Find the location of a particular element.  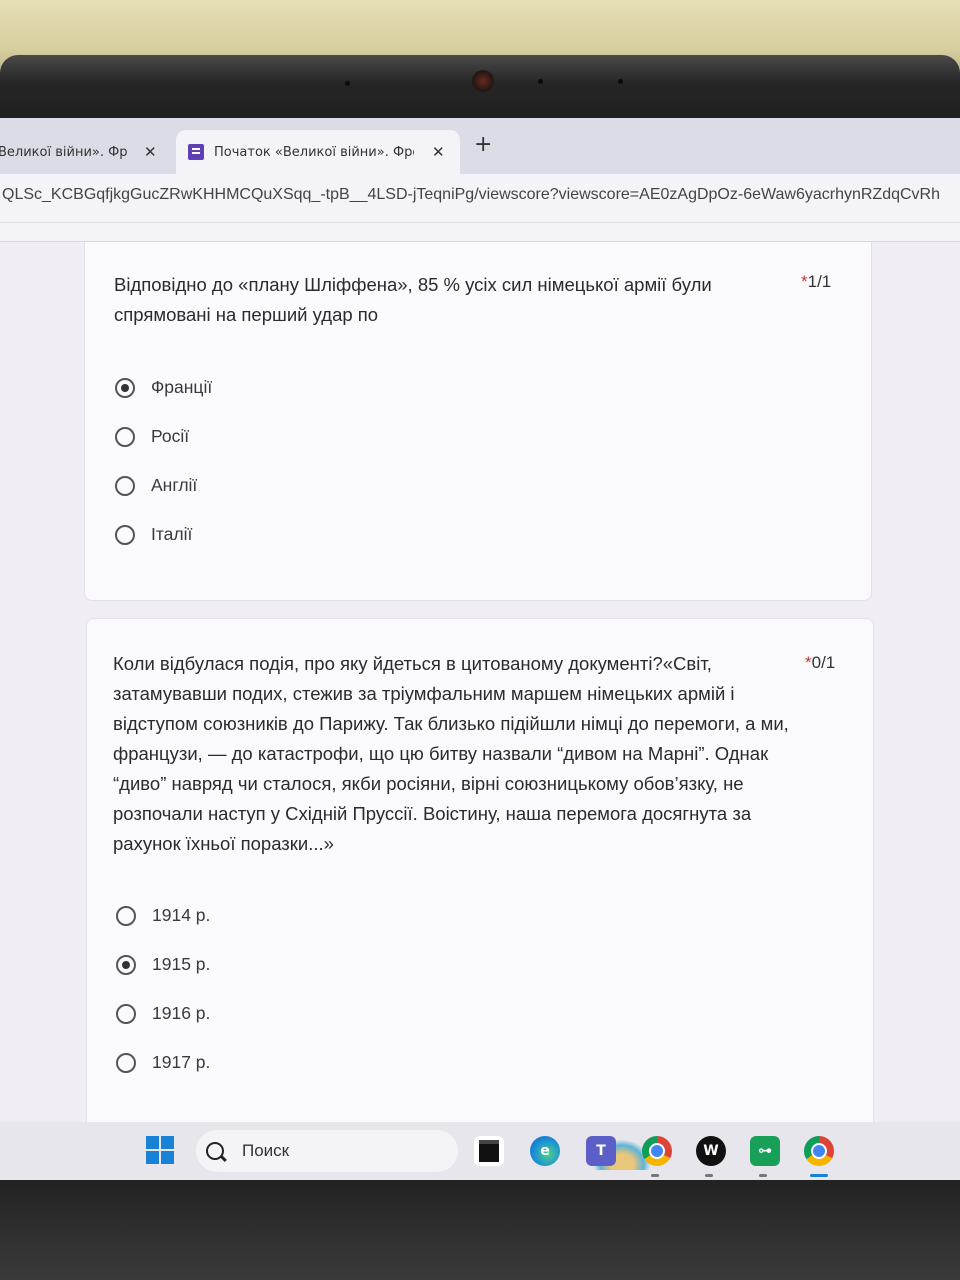

key-app-icon: ⊶ is located at coordinates (765, 1151).